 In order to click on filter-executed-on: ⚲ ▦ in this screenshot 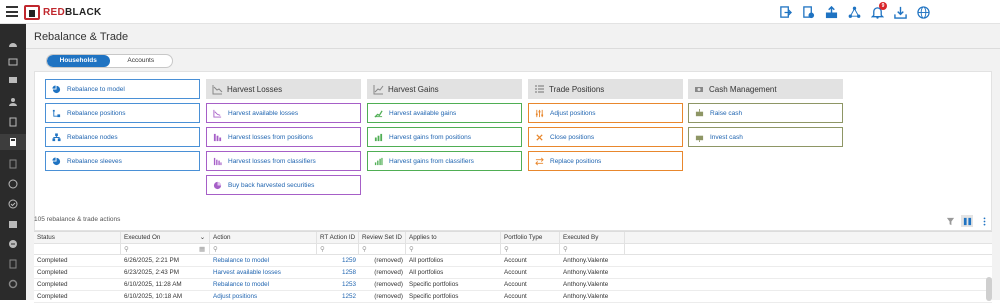, I will do `click(165, 249)`.